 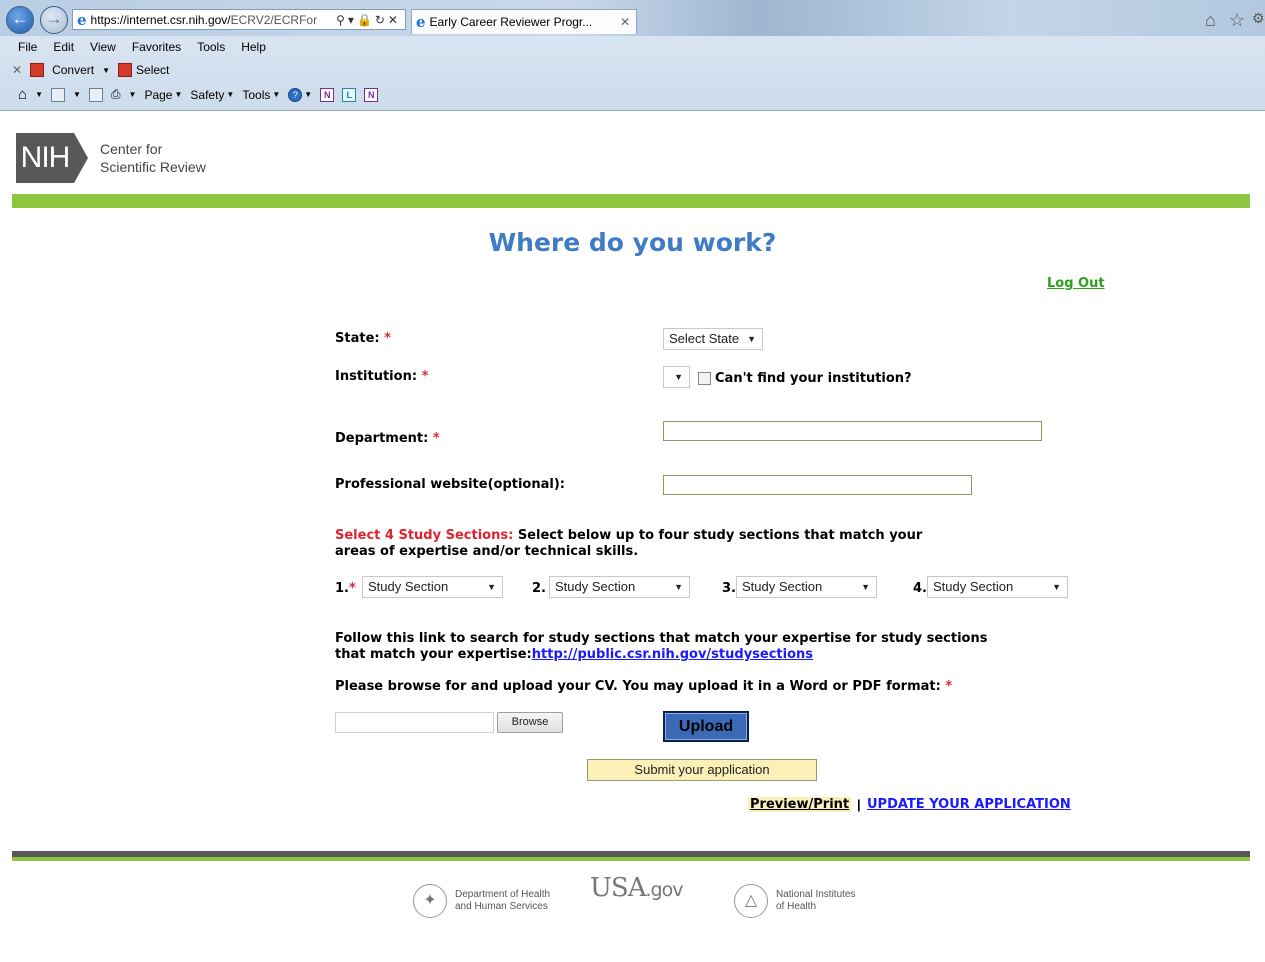 What do you see at coordinates (256, 95) in the screenshot?
I see `tools-menu: Tools` at bounding box center [256, 95].